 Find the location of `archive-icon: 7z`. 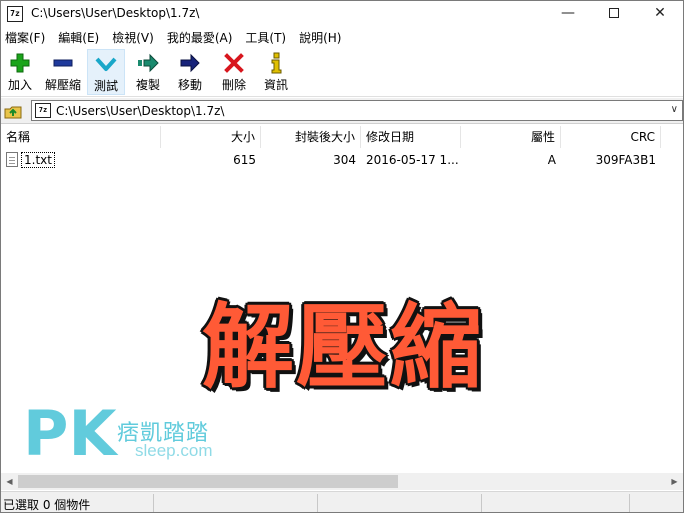

archive-icon: 7z is located at coordinates (43, 110).